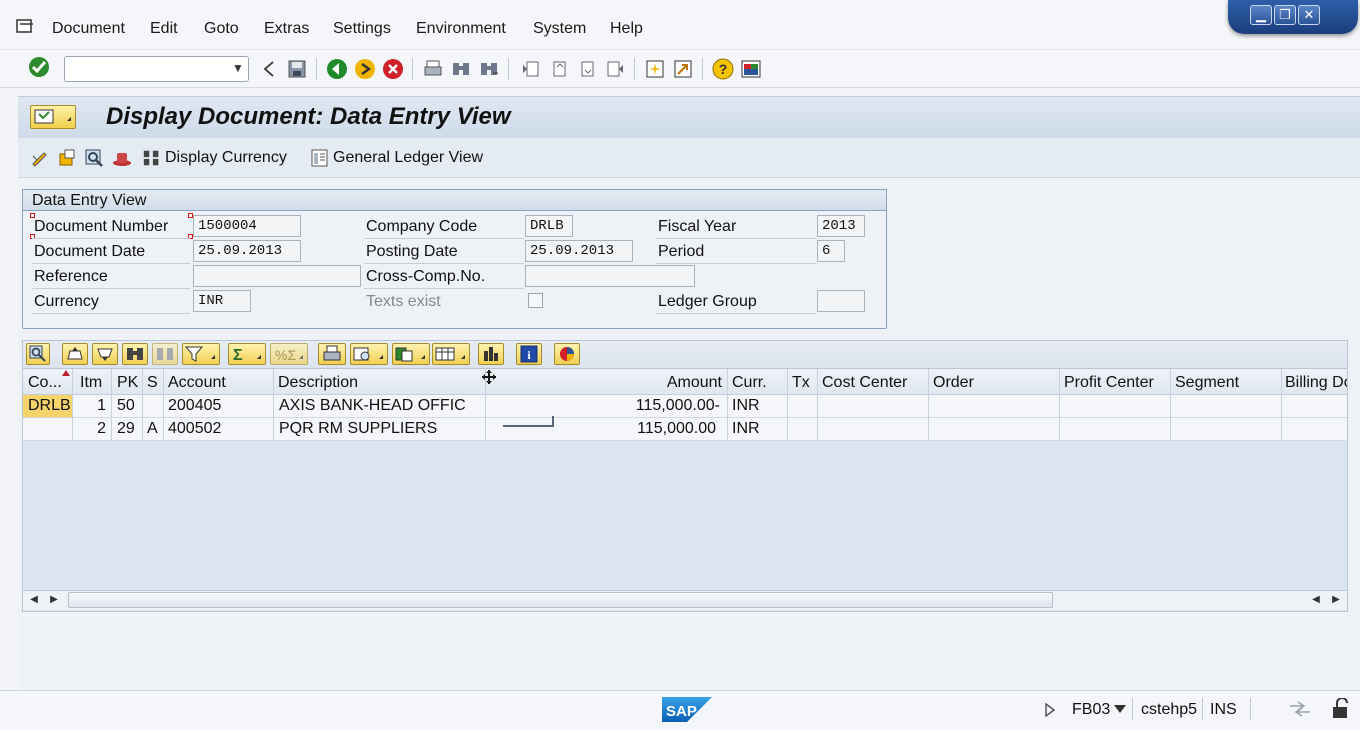 The height and width of the screenshot is (730, 1360). Describe the element at coordinates (587, 69) in the screenshot. I see `next-page-icon` at that location.